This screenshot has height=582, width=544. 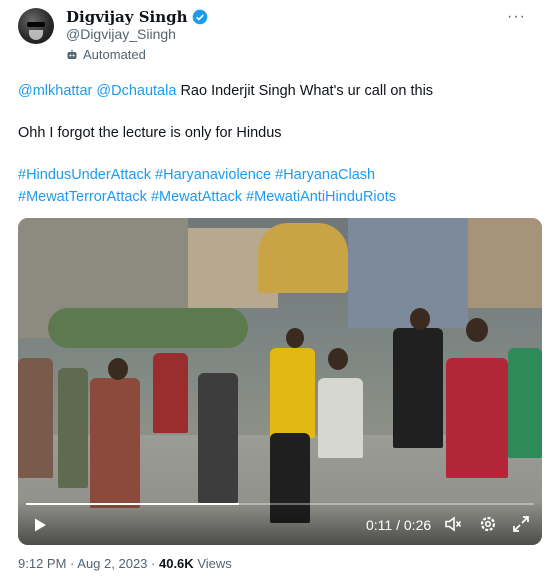 I want to click on views-label: Views, so click(x=214, y=563).